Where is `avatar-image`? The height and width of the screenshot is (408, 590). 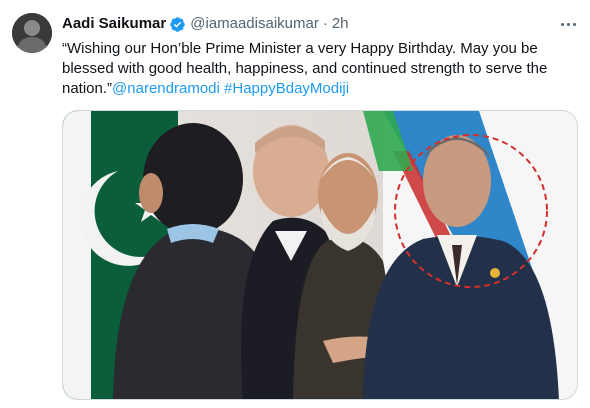
avatar-image is located at coordinates (32, 33).